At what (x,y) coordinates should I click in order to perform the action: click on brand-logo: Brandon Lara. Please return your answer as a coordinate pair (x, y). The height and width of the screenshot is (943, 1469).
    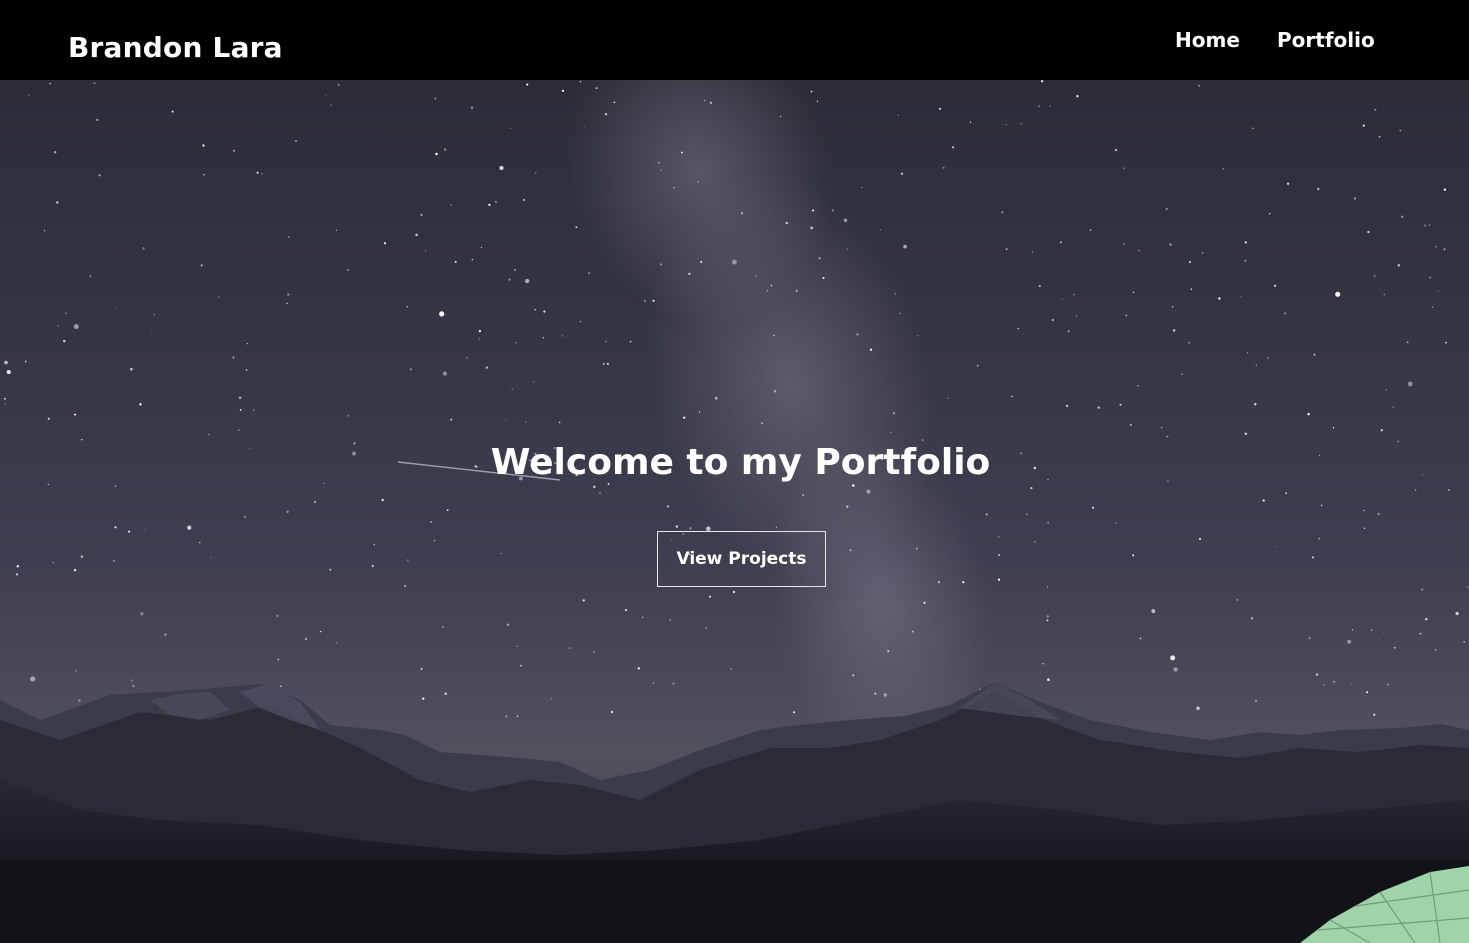
    Looking at the image, I should click on (175, 48).